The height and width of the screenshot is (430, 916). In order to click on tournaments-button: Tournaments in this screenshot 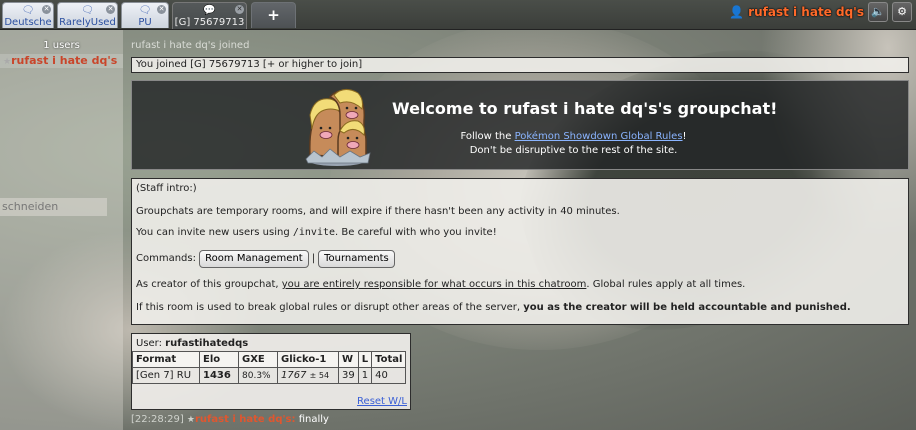, I will do `click(356, 259)`.